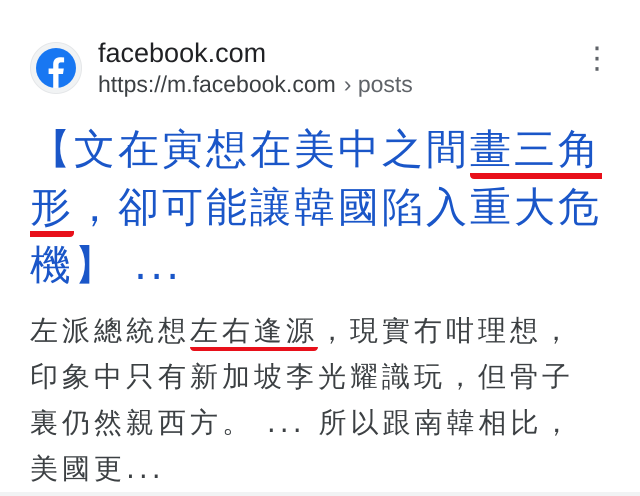  Describe the element at coordinates (56, 68) in the screenshot. I see `favicon-icon` at that location.